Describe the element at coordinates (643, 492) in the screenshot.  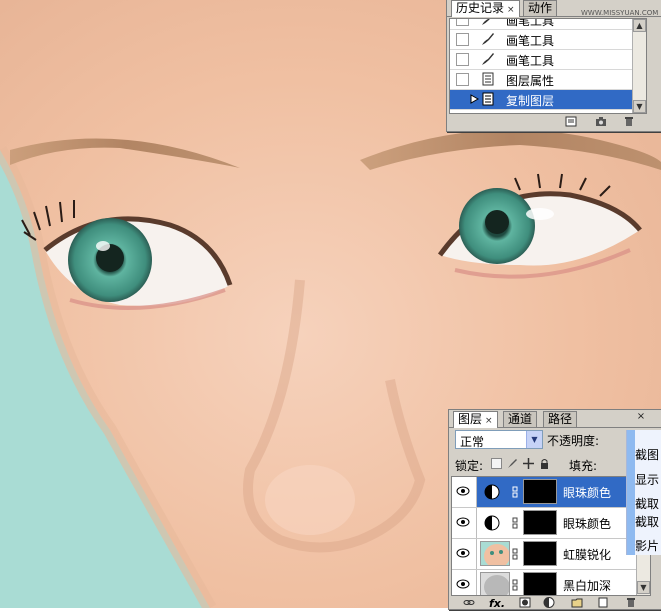
I see `context-menu: 截图 显示 截取 截取 影片` at that location.